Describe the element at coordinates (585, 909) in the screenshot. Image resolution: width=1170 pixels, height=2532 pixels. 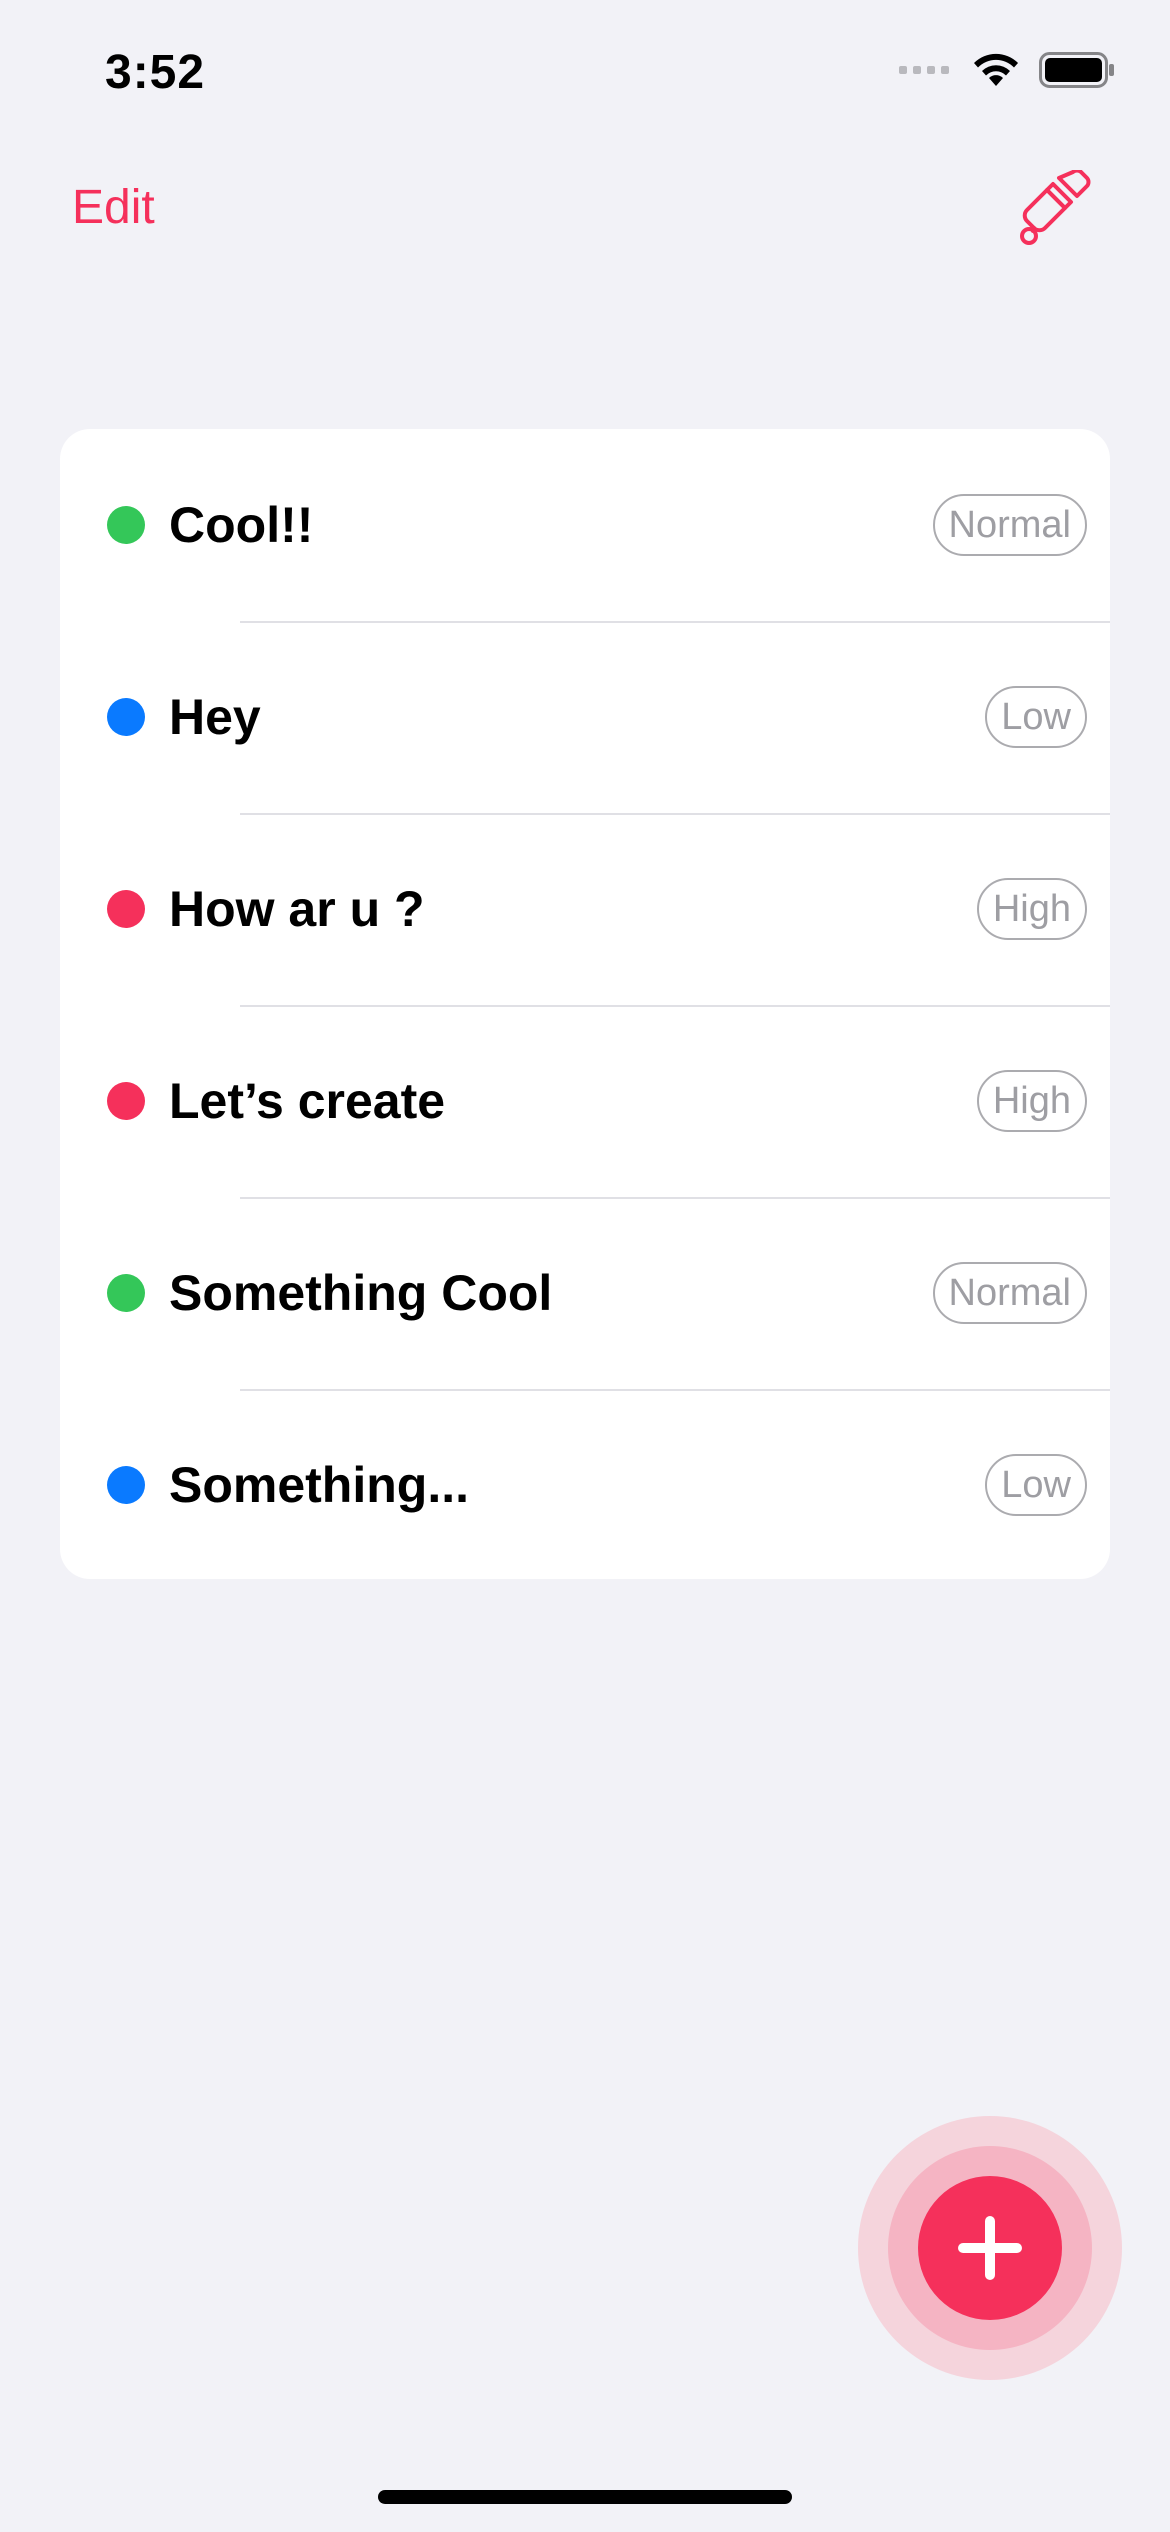
I see `task-row: How ar u ? High` at that location.